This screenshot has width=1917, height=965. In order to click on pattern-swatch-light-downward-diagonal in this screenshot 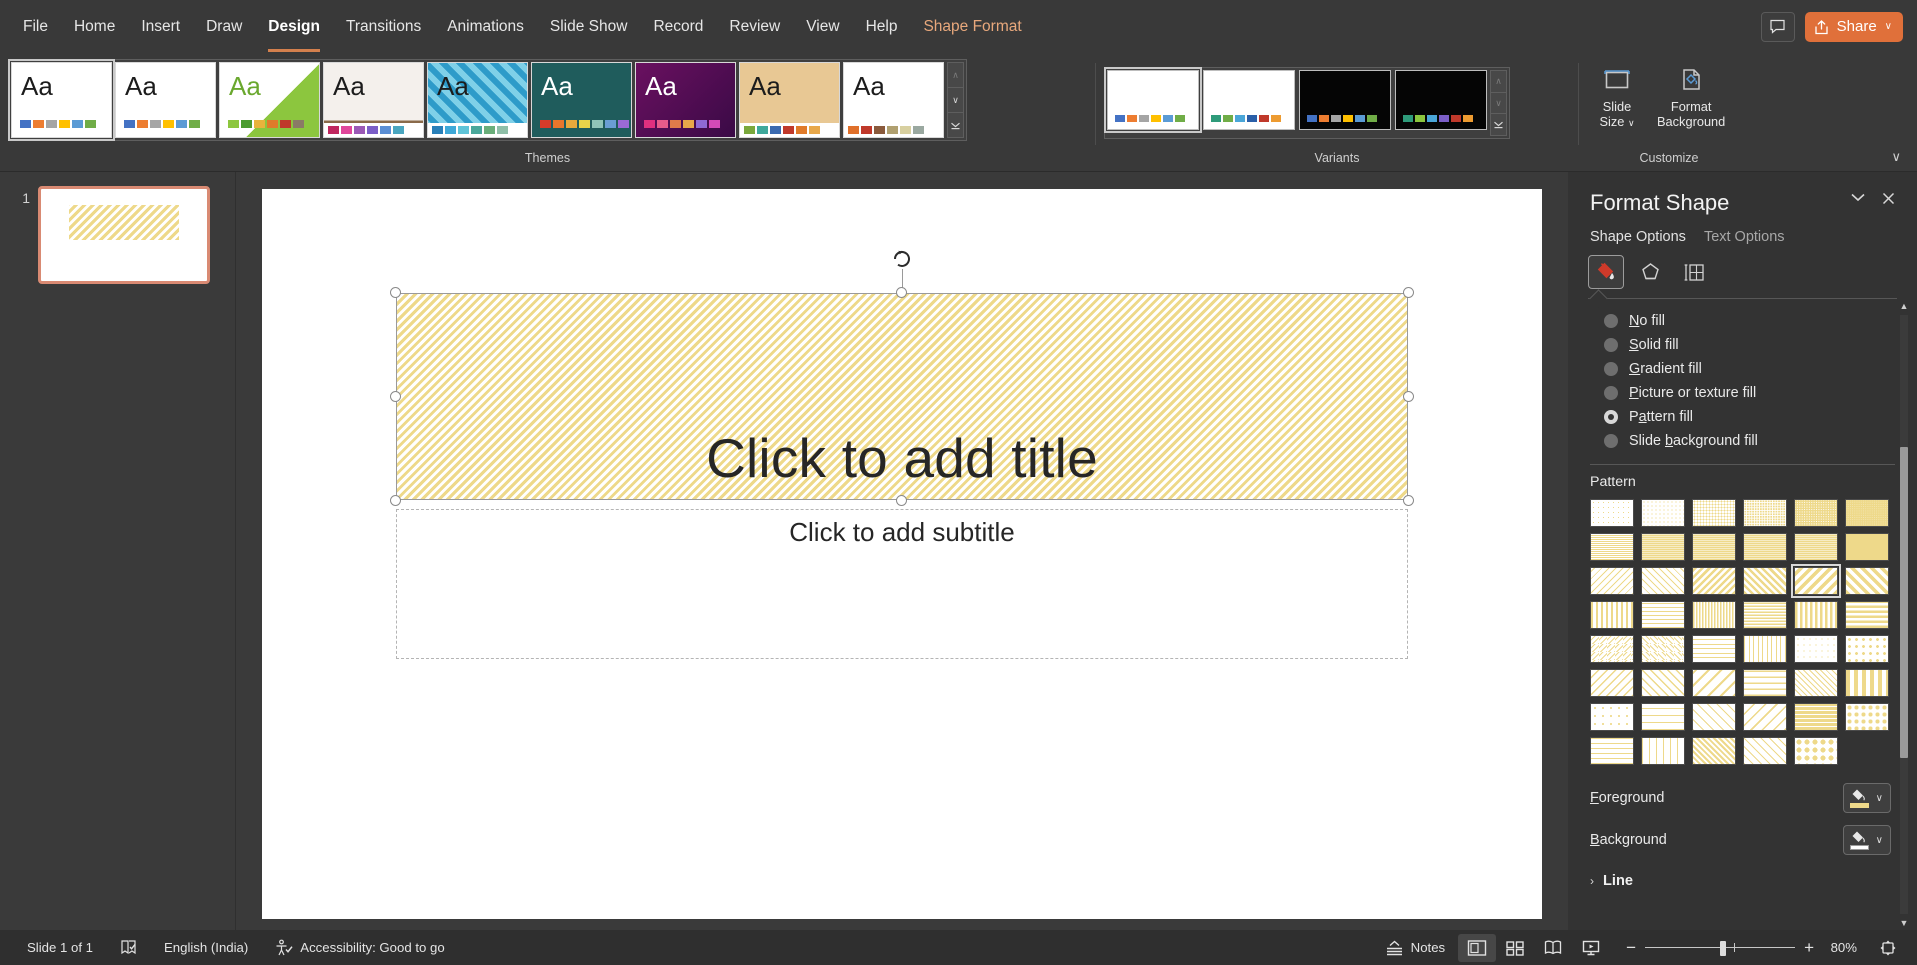, I will do `click(1612, 581)`.